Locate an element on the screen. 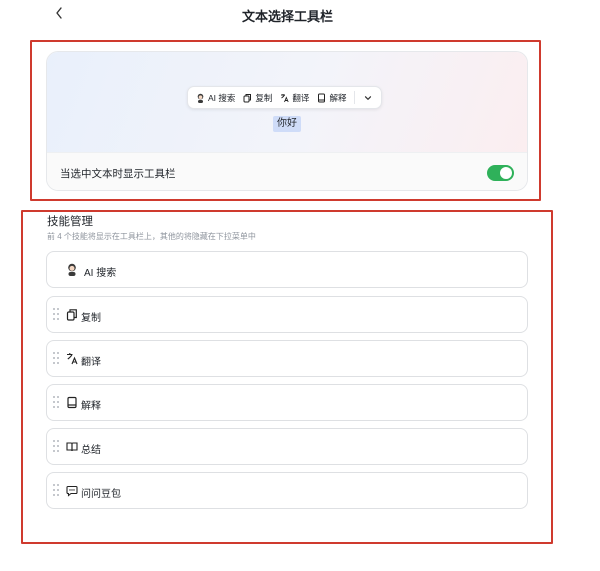 The height and width of the screenshot is (571, 600). toolbar-more-button is located at coordinates (368, 98).